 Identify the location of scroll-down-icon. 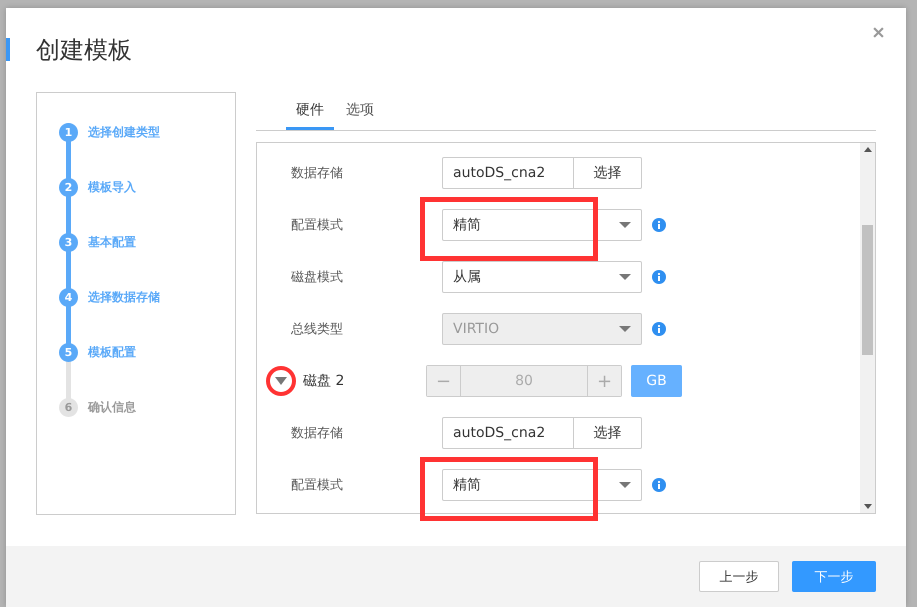
(868, 506).